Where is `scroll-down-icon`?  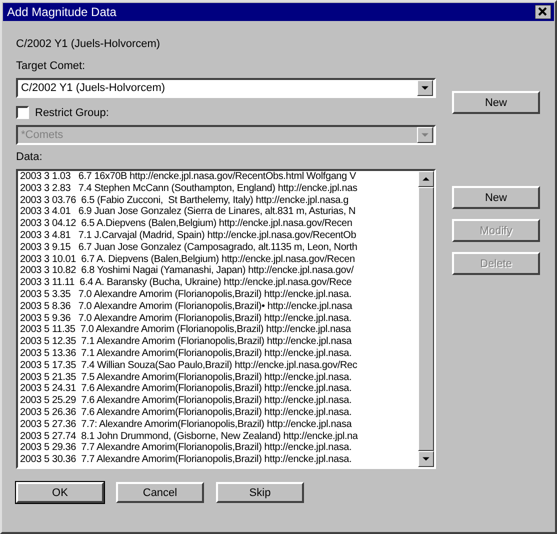 scroll-down-icon is located at coordinates (426, 459).